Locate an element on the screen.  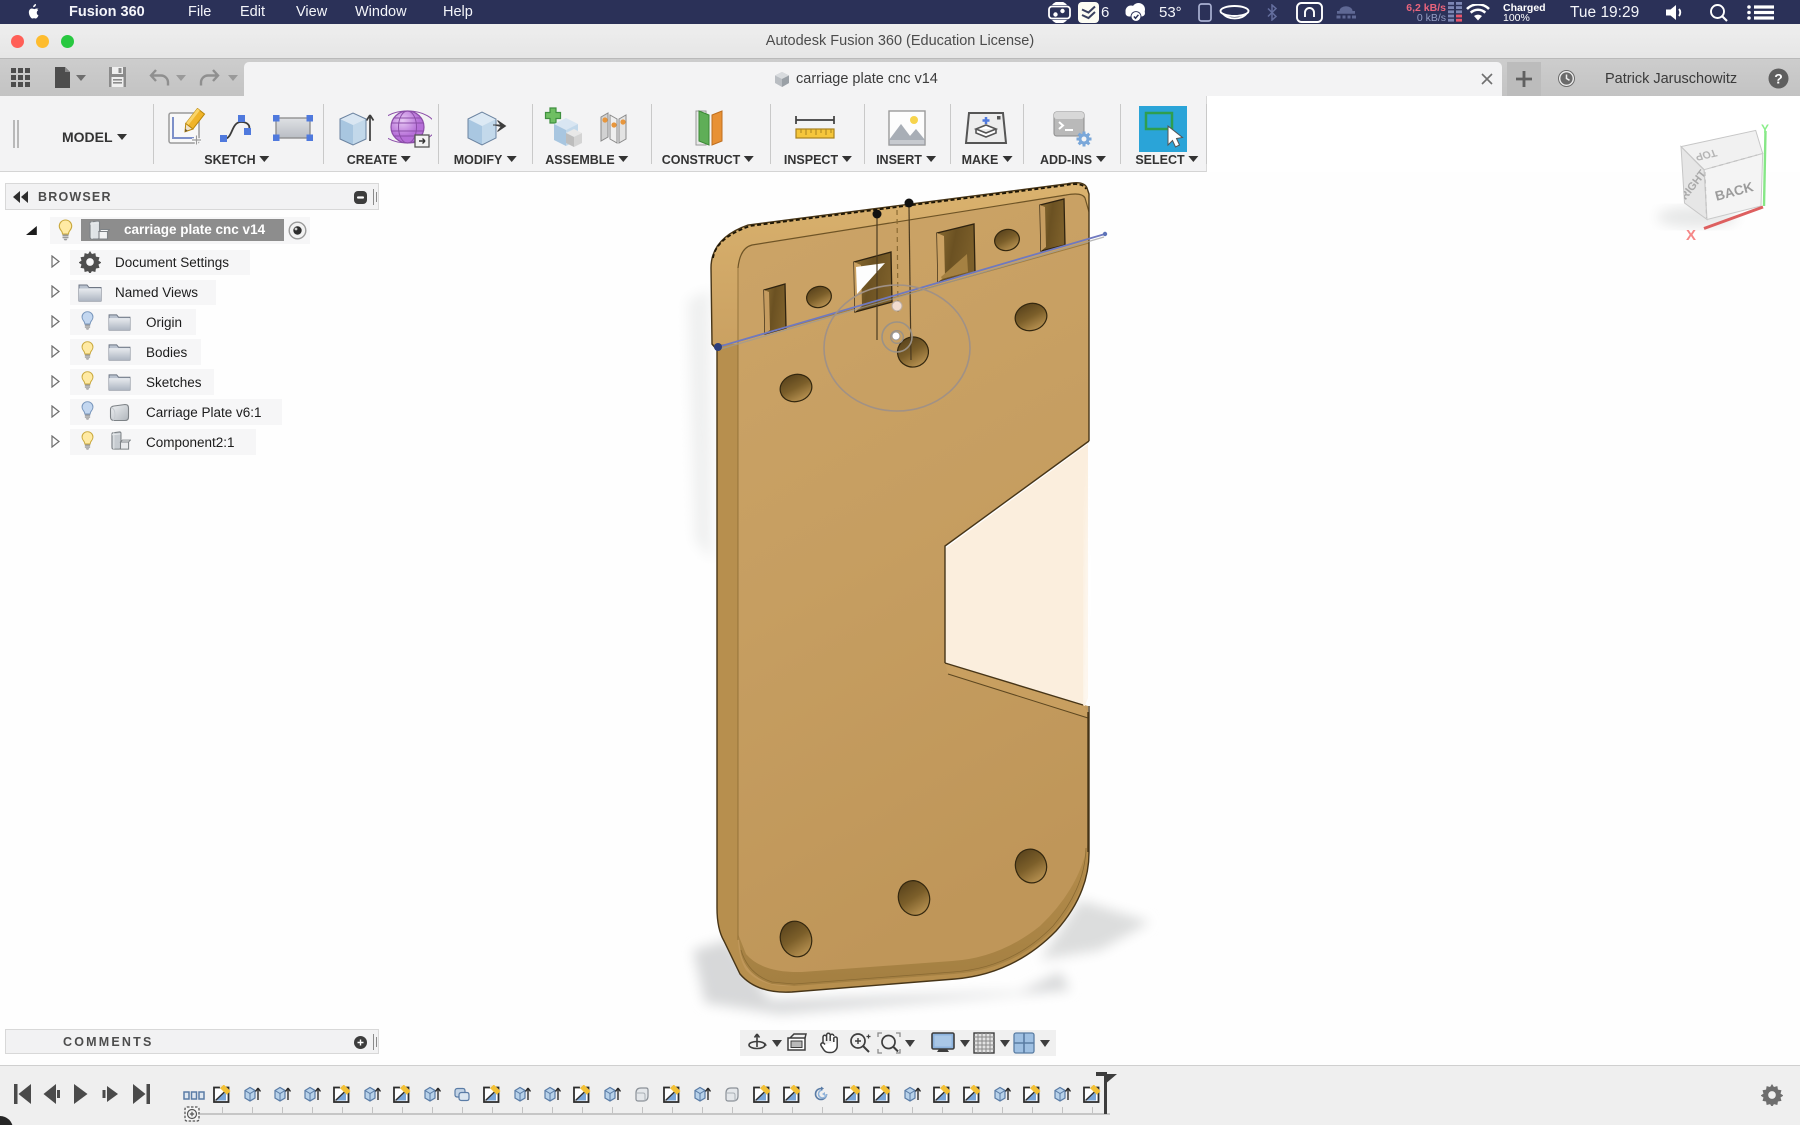
svg-text: X is located at coordinates (1691, 235).